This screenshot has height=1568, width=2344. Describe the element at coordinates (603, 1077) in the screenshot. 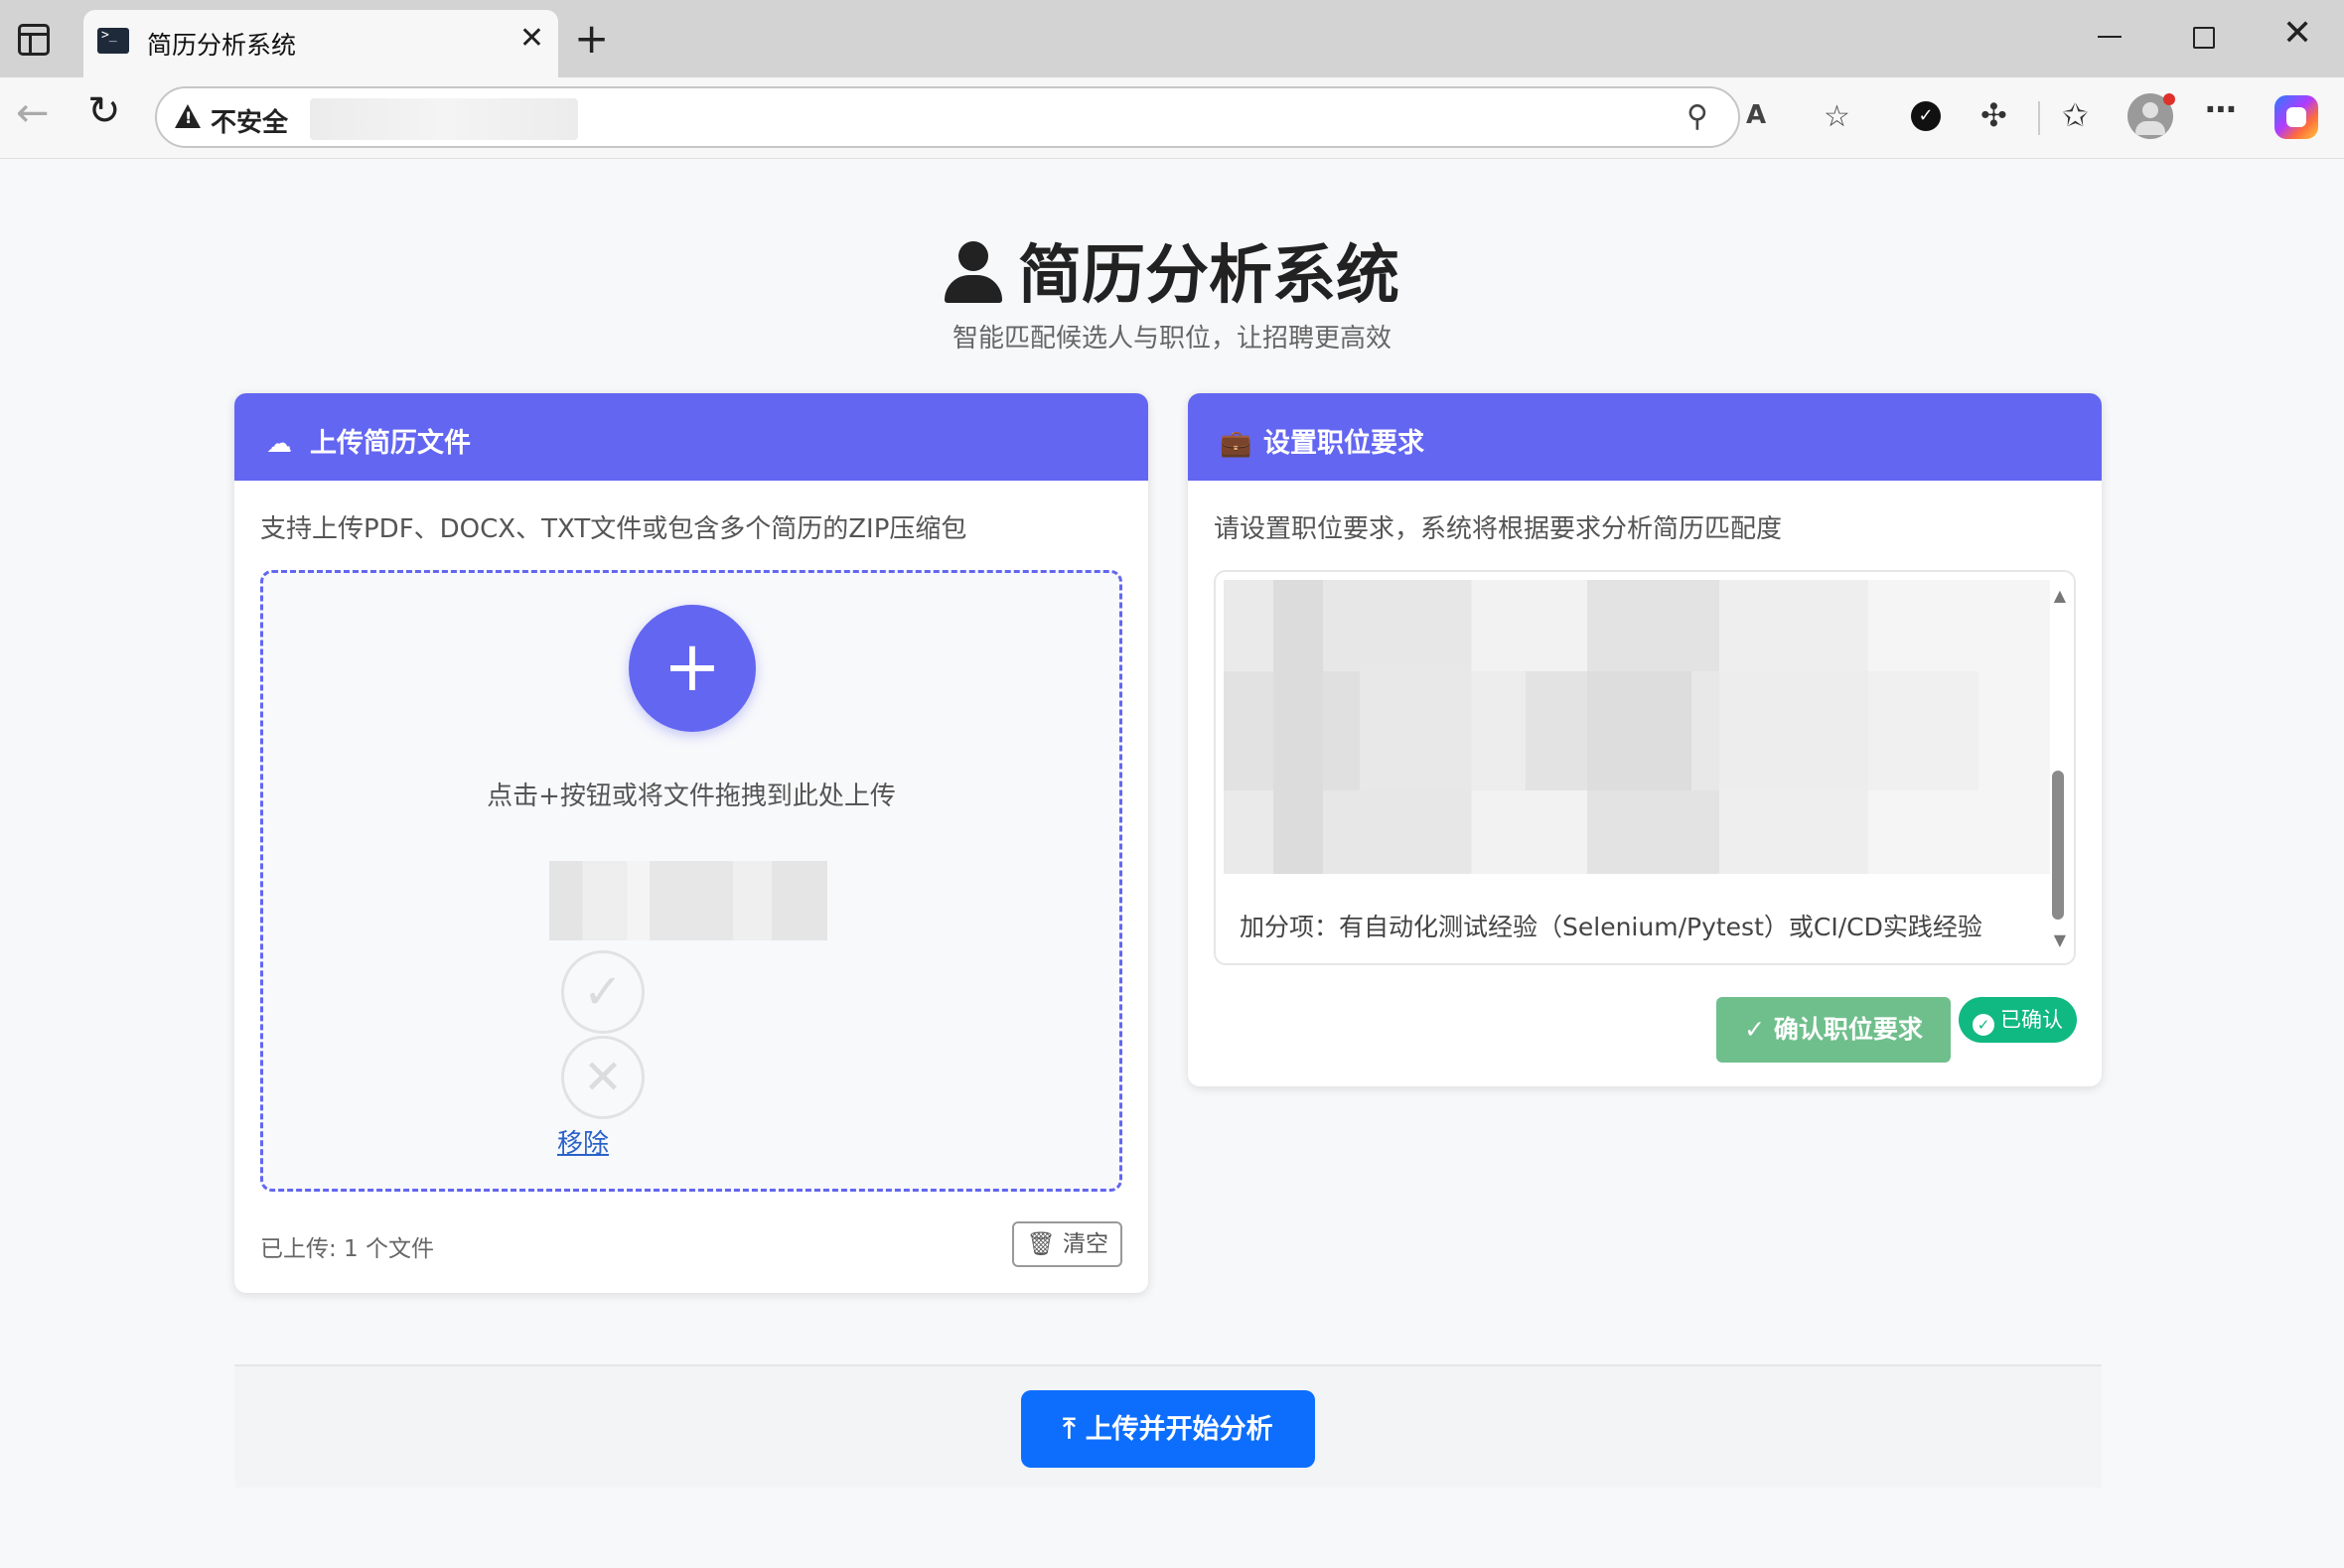

I see `close-icon: ✕` at that location.